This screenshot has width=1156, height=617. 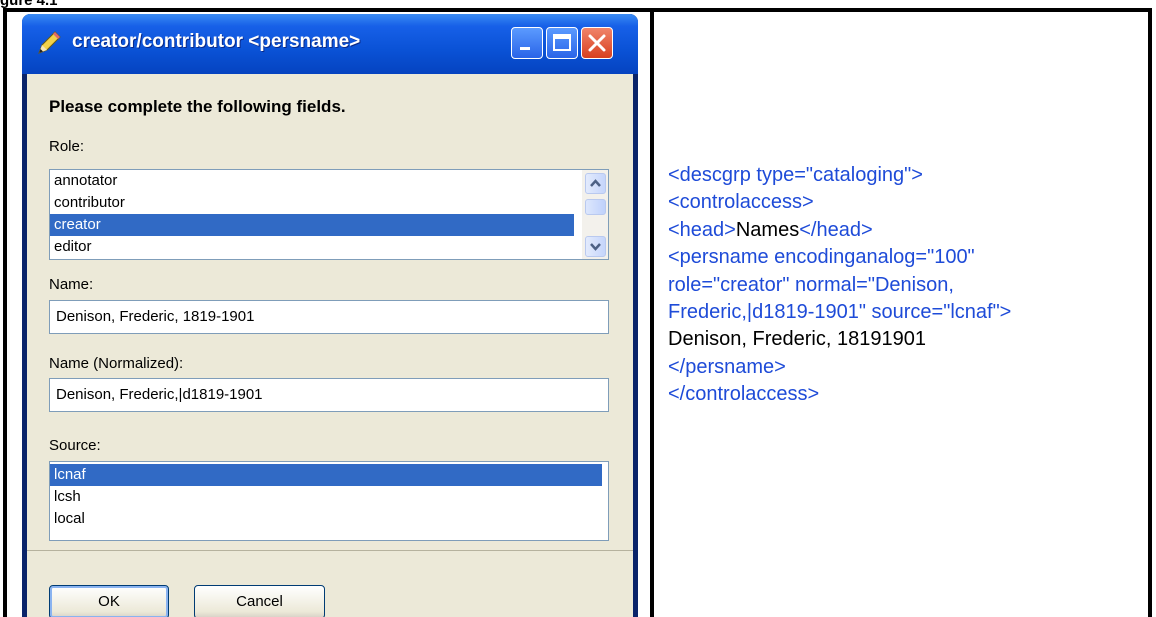 What do you see at coordinates (702, 229) in the screenshot?
I see `head-open-tag: <head>` at bounding box center [702, 229].